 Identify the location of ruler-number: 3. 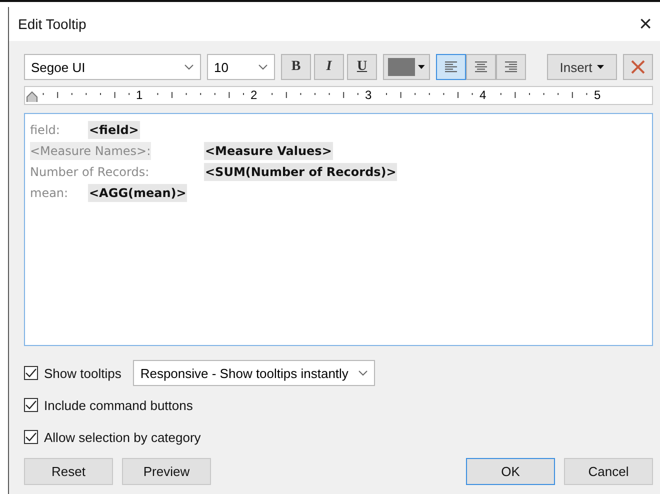
(368, 95).